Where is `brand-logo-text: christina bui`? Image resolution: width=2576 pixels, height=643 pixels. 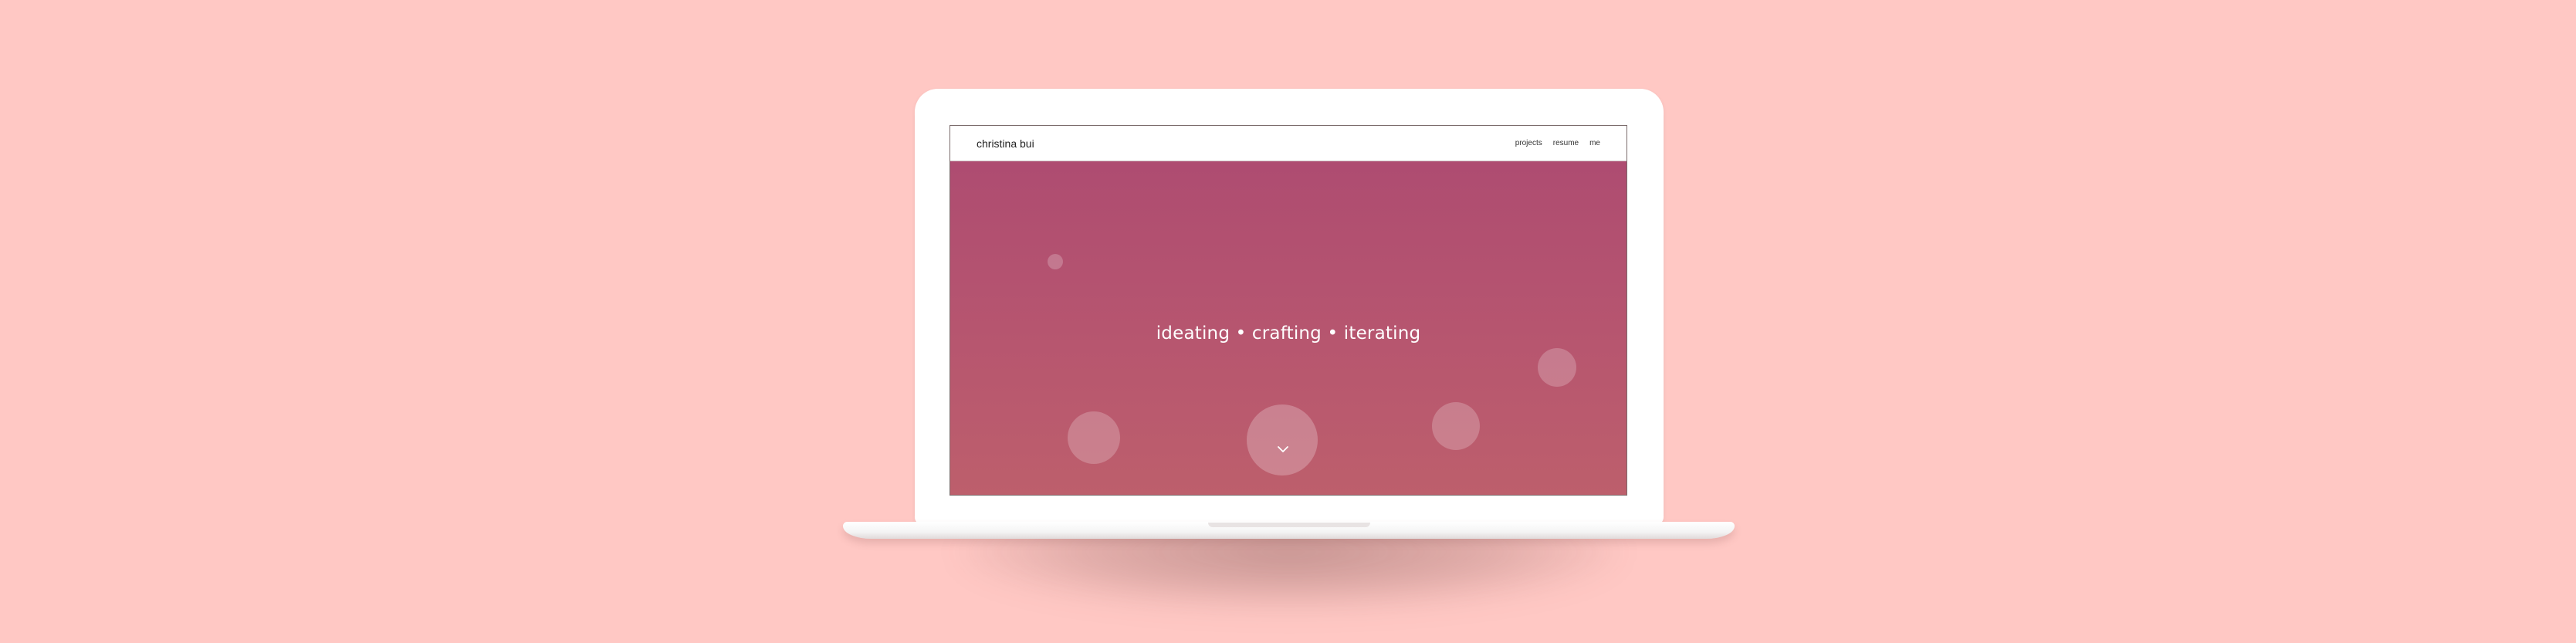
brand-logo-text: christina bui is located at coordinates (1006, 143).